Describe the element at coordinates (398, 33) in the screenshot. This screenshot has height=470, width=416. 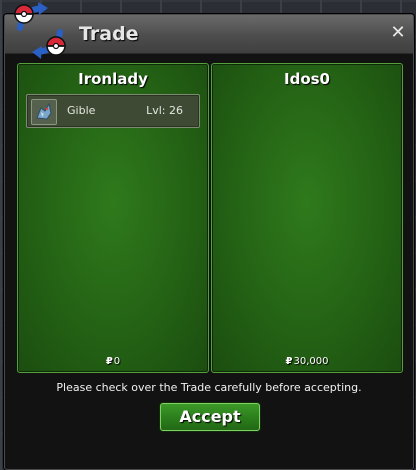
I see `close-icon: ✕` at that location.